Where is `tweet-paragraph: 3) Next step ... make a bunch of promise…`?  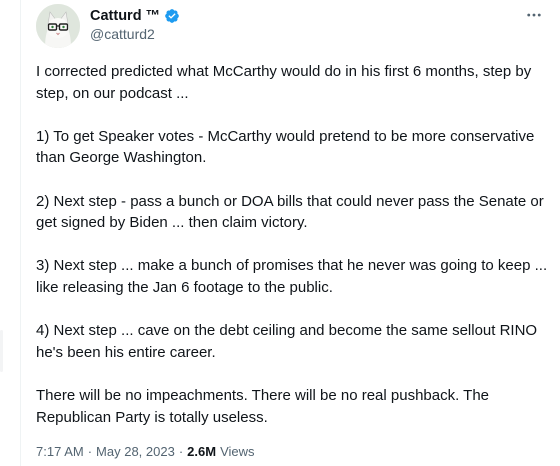
tweet-paragraph: 3) Next step ... make a bunch of promise… is located at coordinates (292, 276).